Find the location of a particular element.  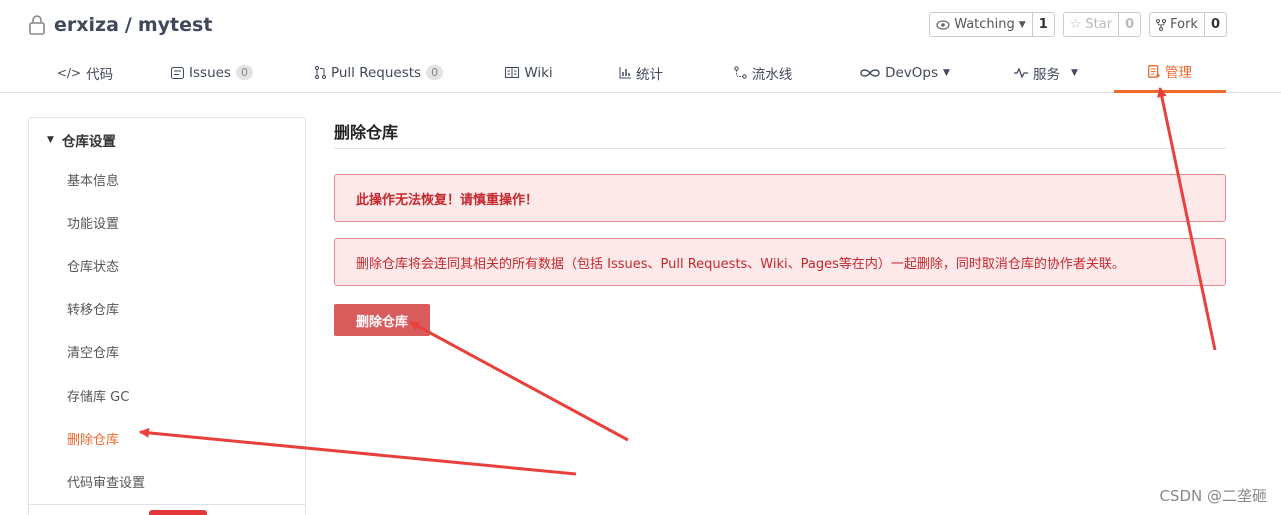

repo-actions: Watching ▼ 1 ☆ Star 0 Fork 0 is located at coordinates (1078, 24).